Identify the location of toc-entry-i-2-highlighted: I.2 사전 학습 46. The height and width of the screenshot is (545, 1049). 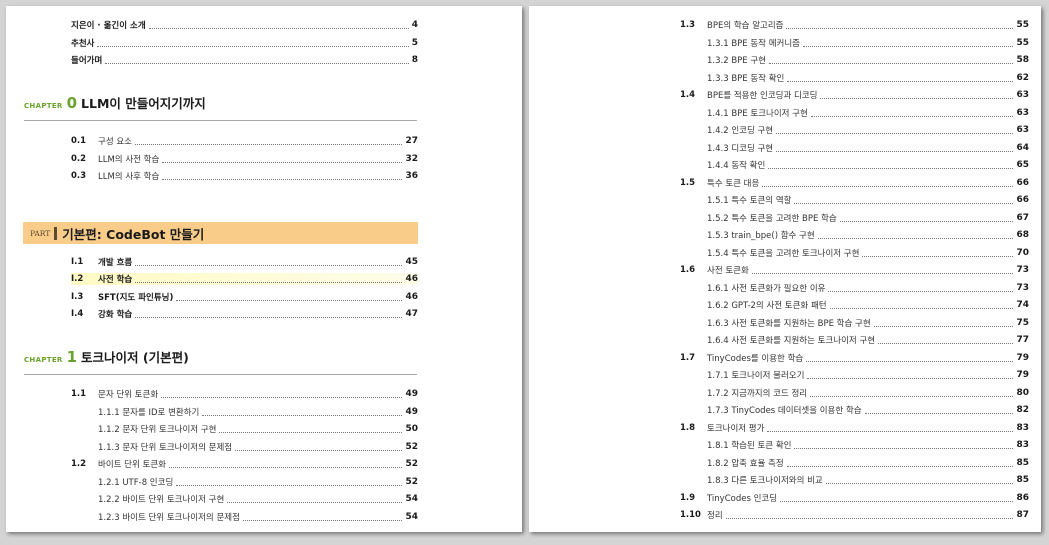
(244, 279).